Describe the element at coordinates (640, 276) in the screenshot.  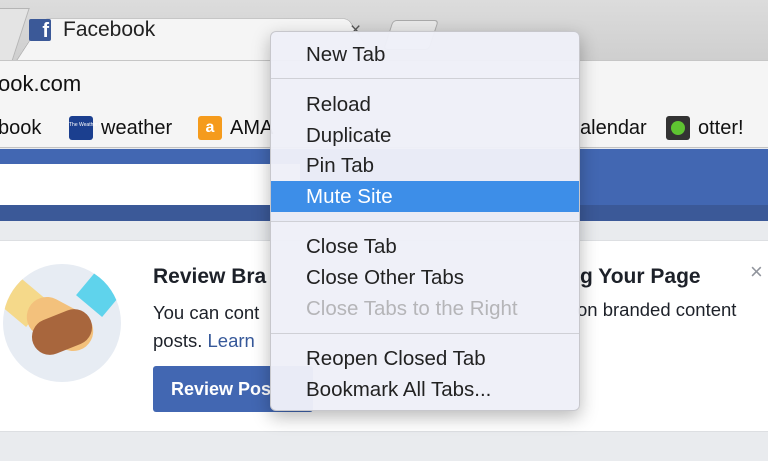
I see `card-title-end: g Your Page` at that location.